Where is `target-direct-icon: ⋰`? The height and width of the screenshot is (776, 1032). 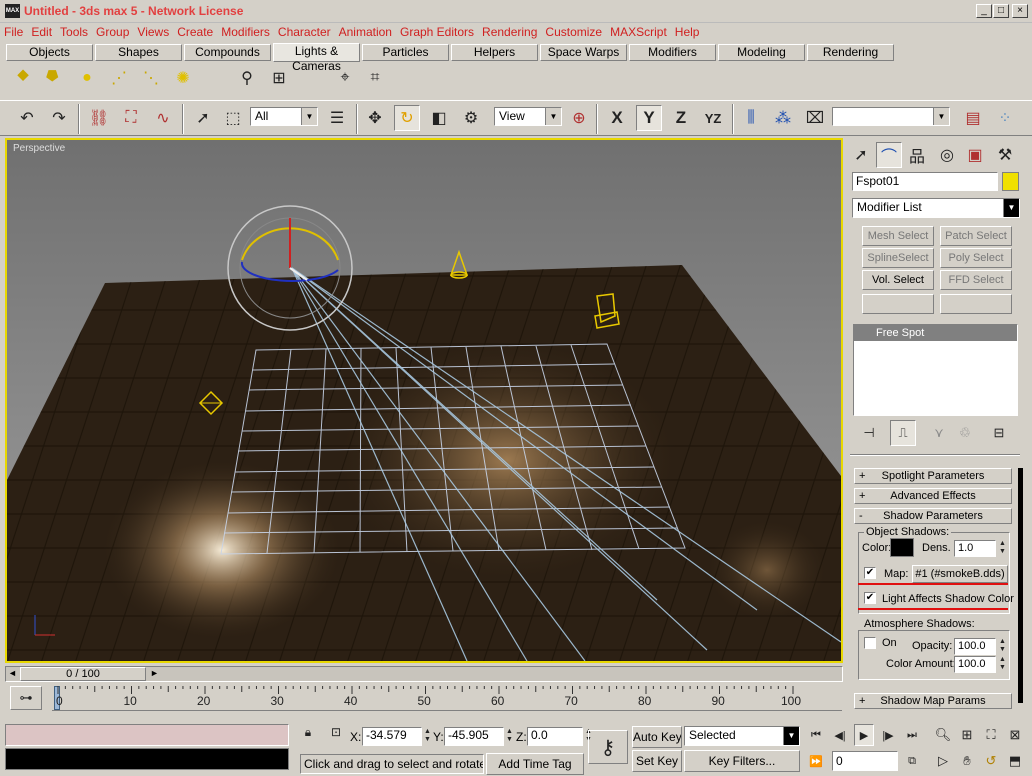
target-direct-icon: ⋰ is located at coordinates (119, 78).